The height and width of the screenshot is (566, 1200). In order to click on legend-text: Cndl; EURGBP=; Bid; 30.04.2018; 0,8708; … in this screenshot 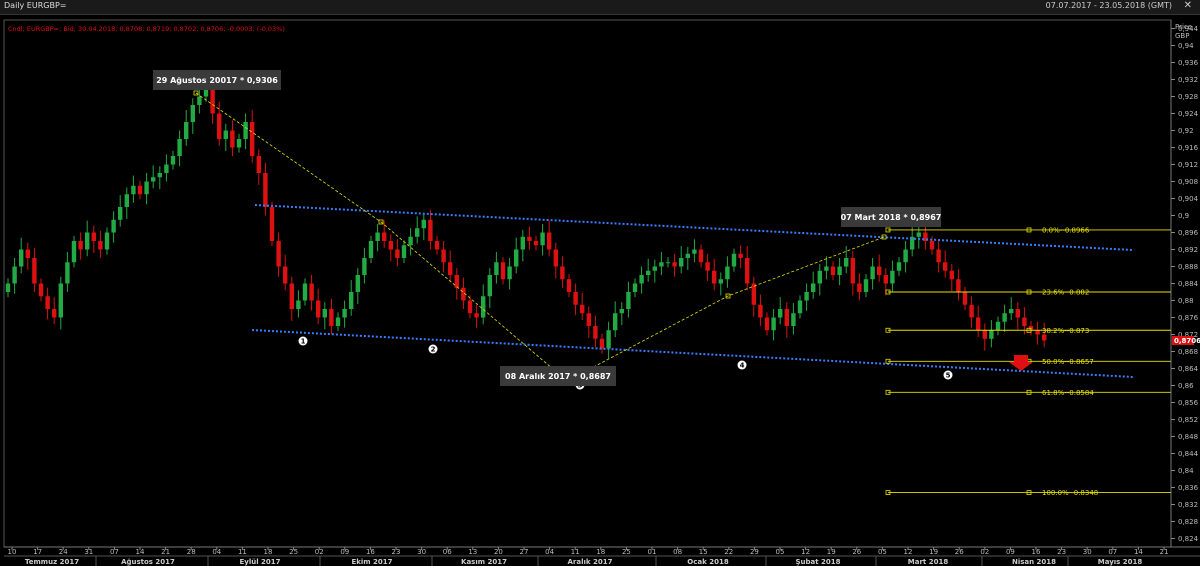, I will do `click(146, 29)`.